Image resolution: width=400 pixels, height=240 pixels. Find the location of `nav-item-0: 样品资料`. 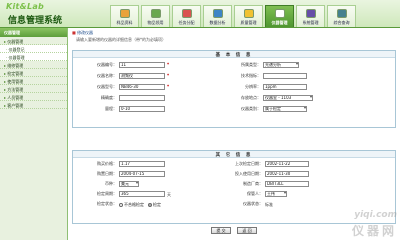

nav-item-0: 样品资料 is located at coordinates (124, 16).